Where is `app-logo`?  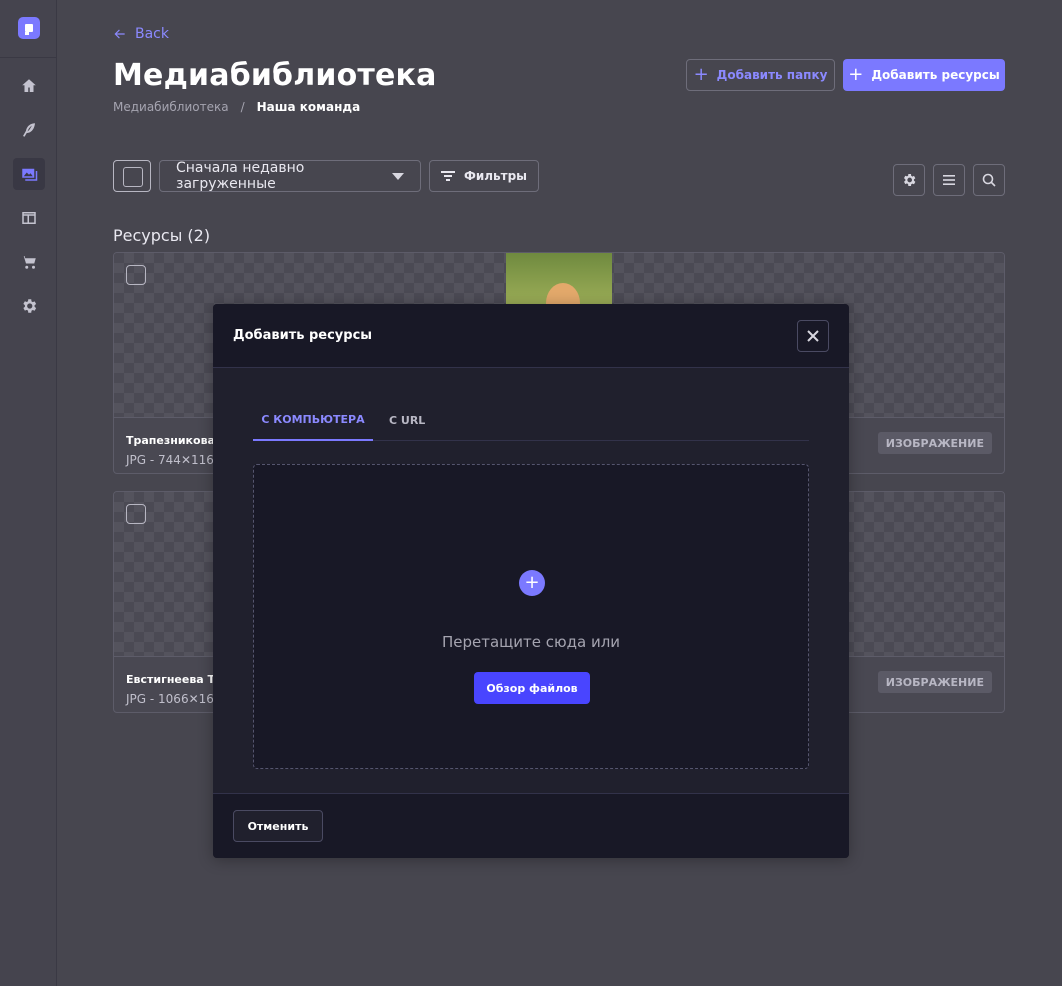 app-logo is located at coordinates (29, 28).